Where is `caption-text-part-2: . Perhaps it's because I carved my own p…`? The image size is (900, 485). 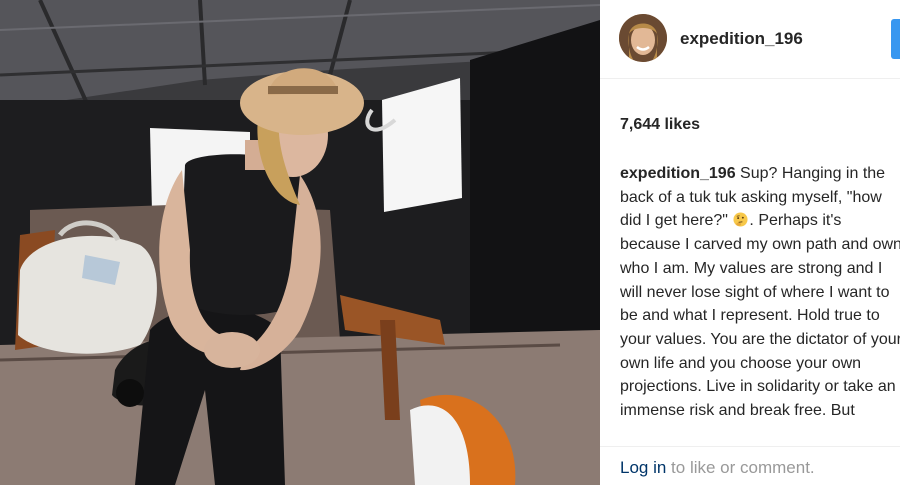
caption-text-part-2: . Perhaps it's because I carved my own p… is located at coordinates (760, 316).